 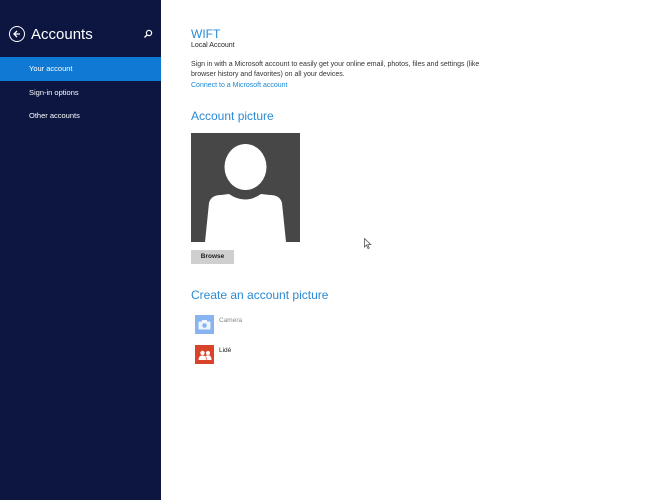 I want to click on people-option: Lidé, so click(x=213, y=354).